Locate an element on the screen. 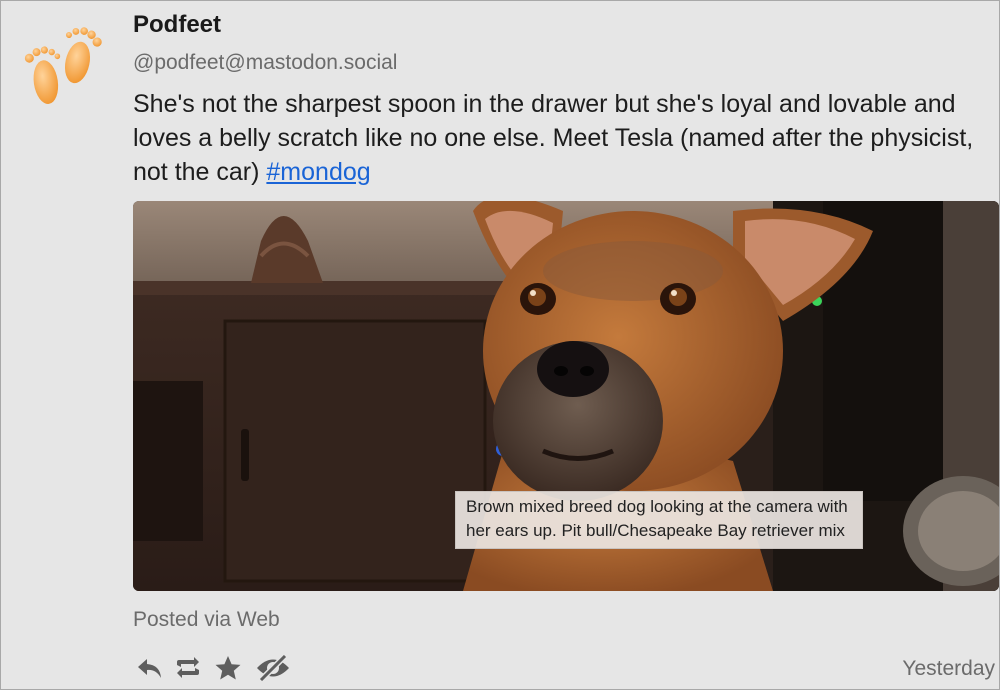 Image resolution: width=1000 pixels, height=690 pixels. hashtag-link: #mondog is located at coordinates (318, 172).